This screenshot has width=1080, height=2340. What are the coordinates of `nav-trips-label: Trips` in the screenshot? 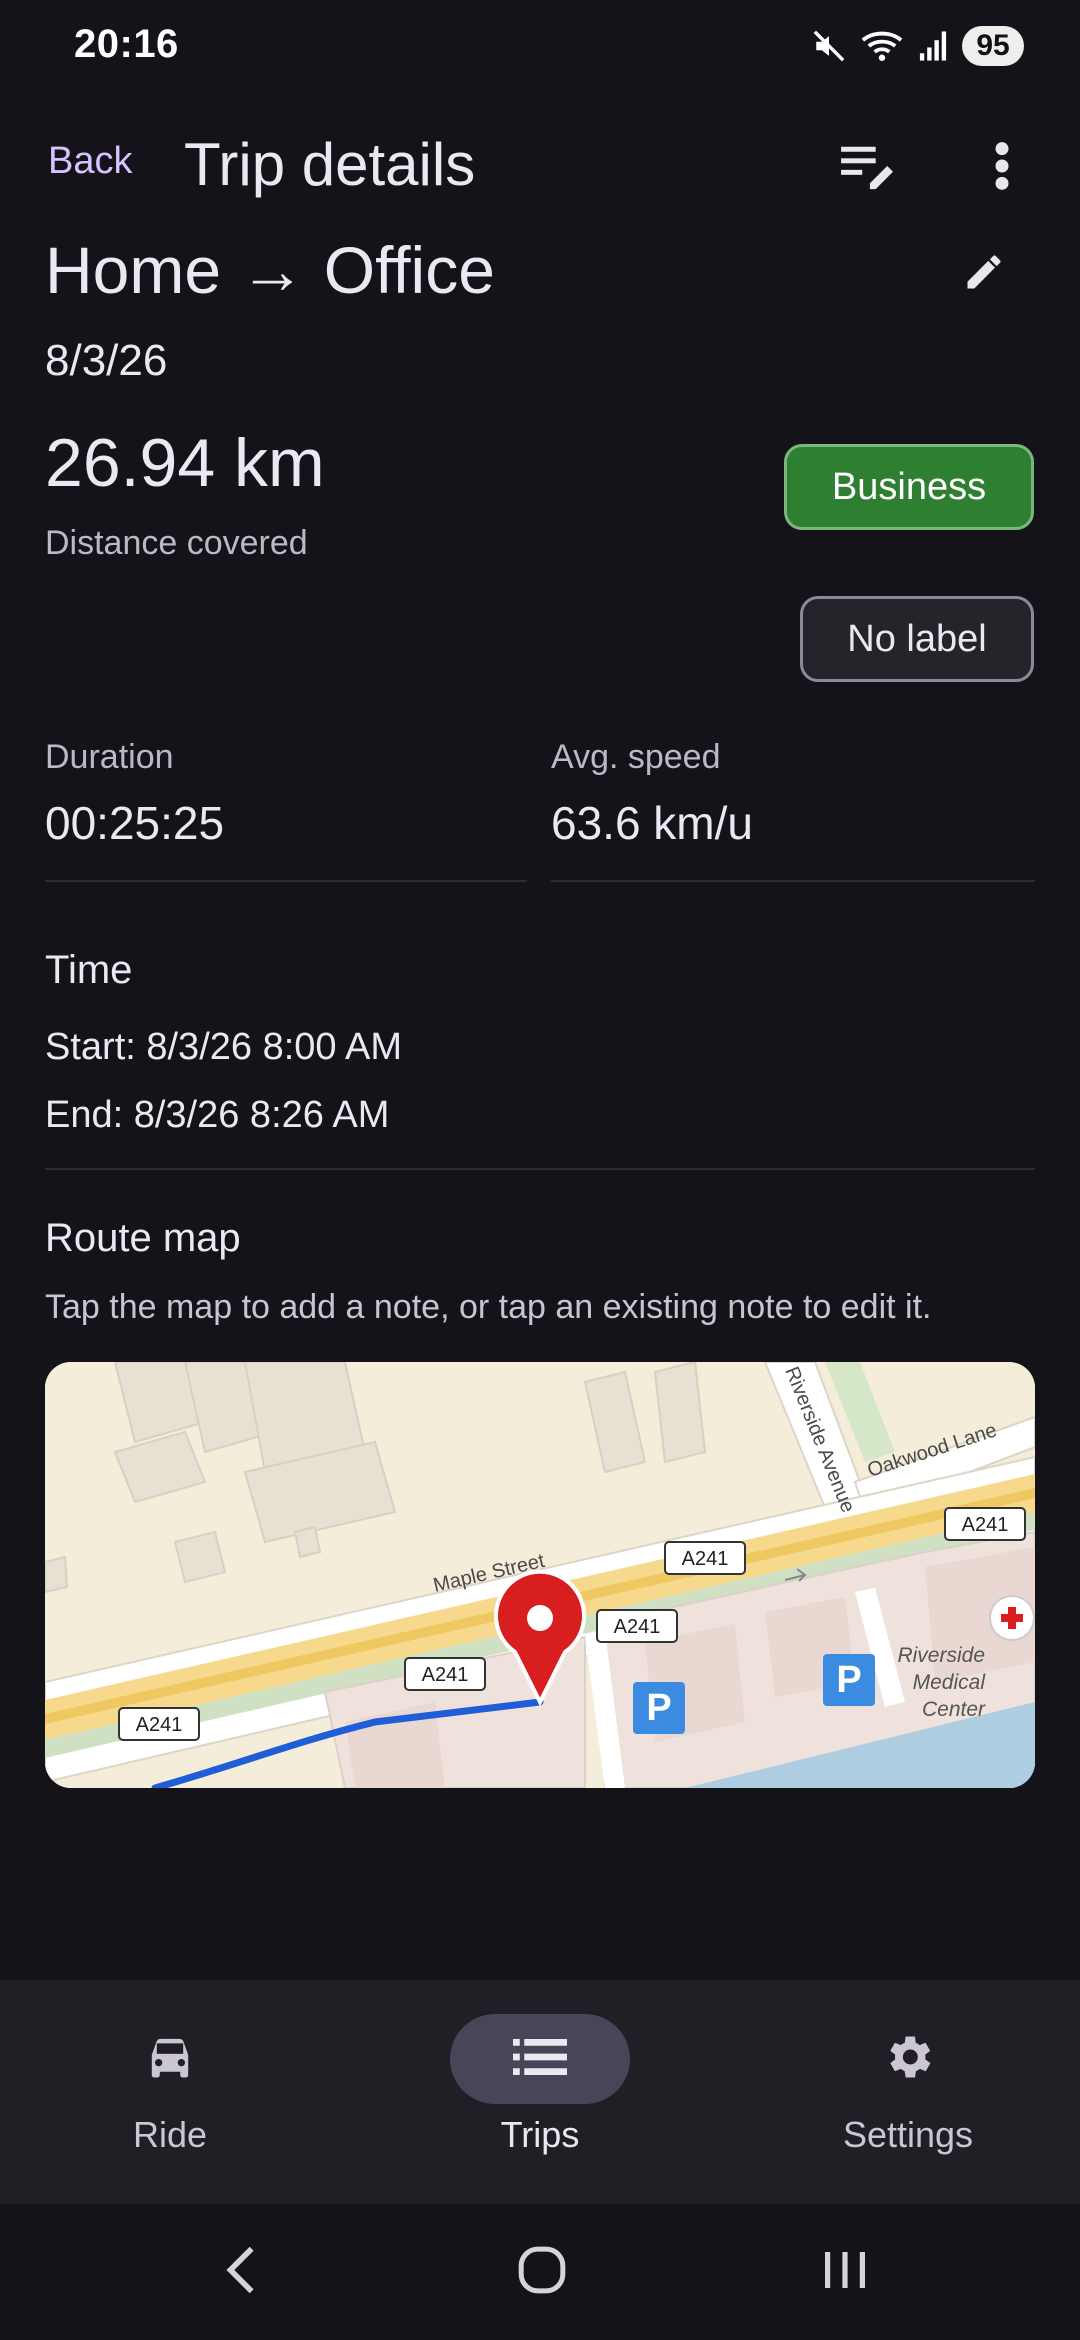 It's located at (540, 2134).